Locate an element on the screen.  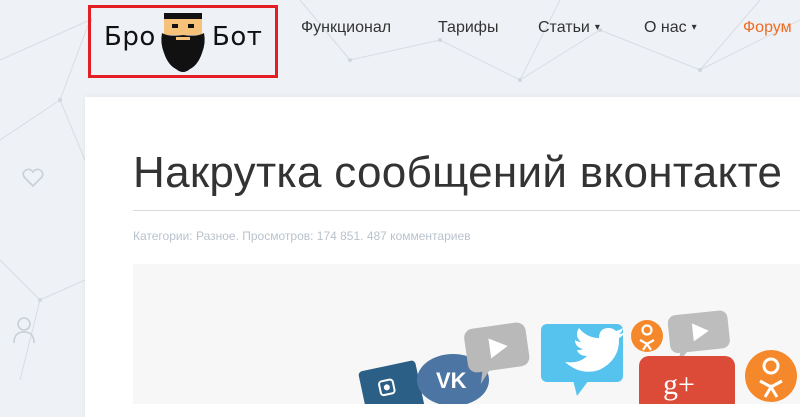
instagram-icon is located at coordinates (391, 382).